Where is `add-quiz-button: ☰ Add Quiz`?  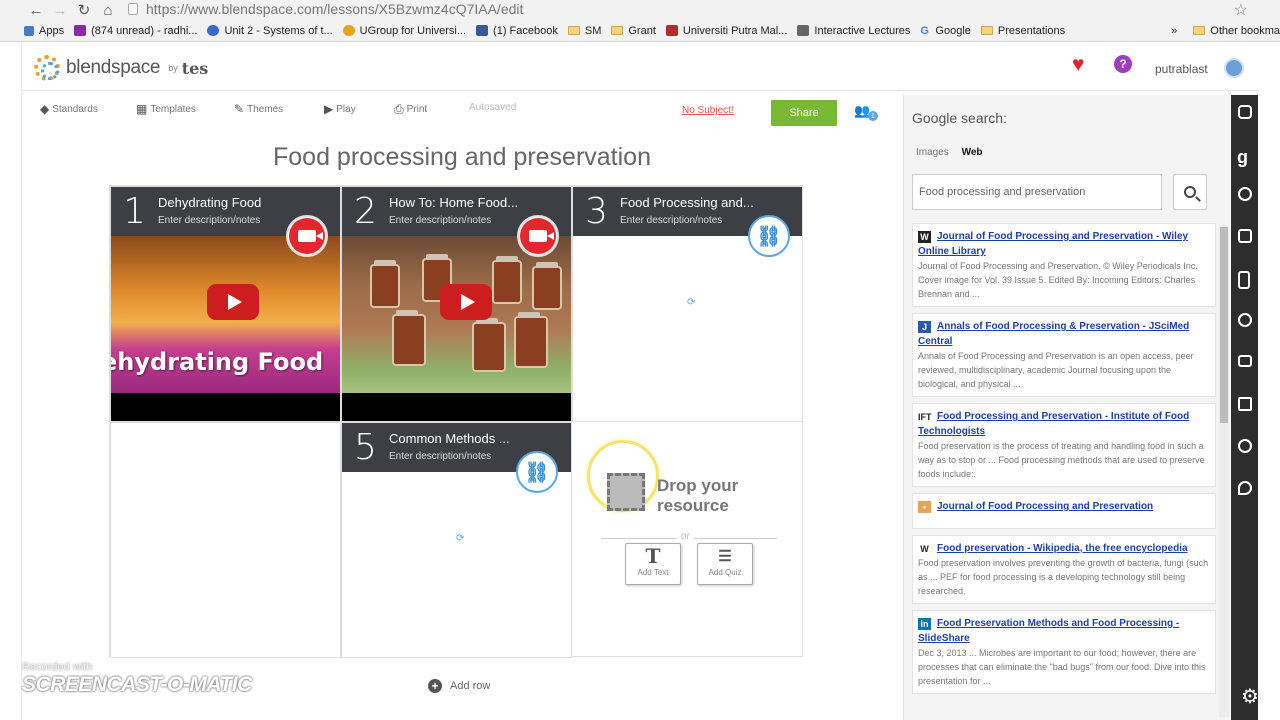
add-quiz-button: ☰ Add Quiz is located at coordinates (725, 564).